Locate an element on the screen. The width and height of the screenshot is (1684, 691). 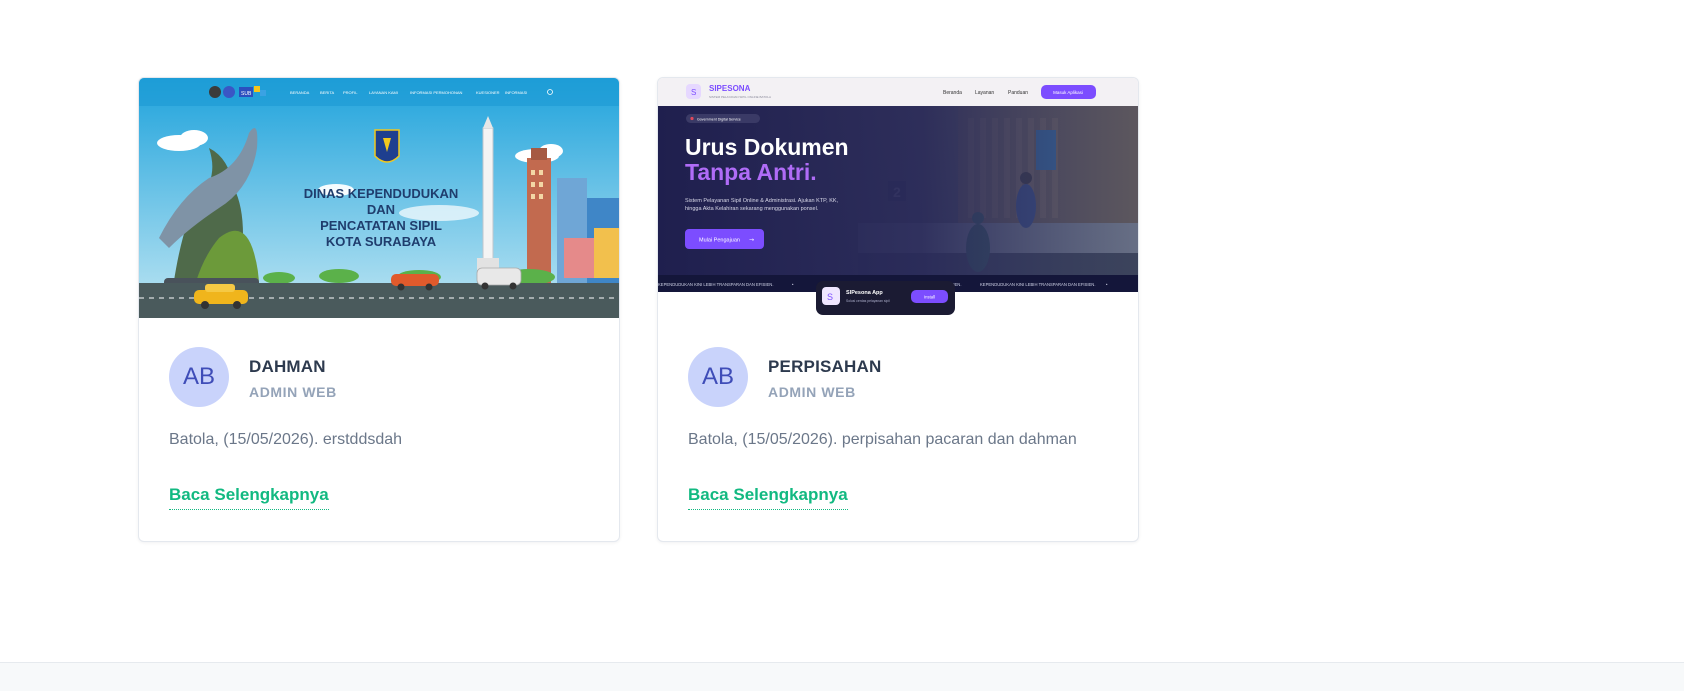
arrow-right-icon: → is located at coordinates (751, 240).